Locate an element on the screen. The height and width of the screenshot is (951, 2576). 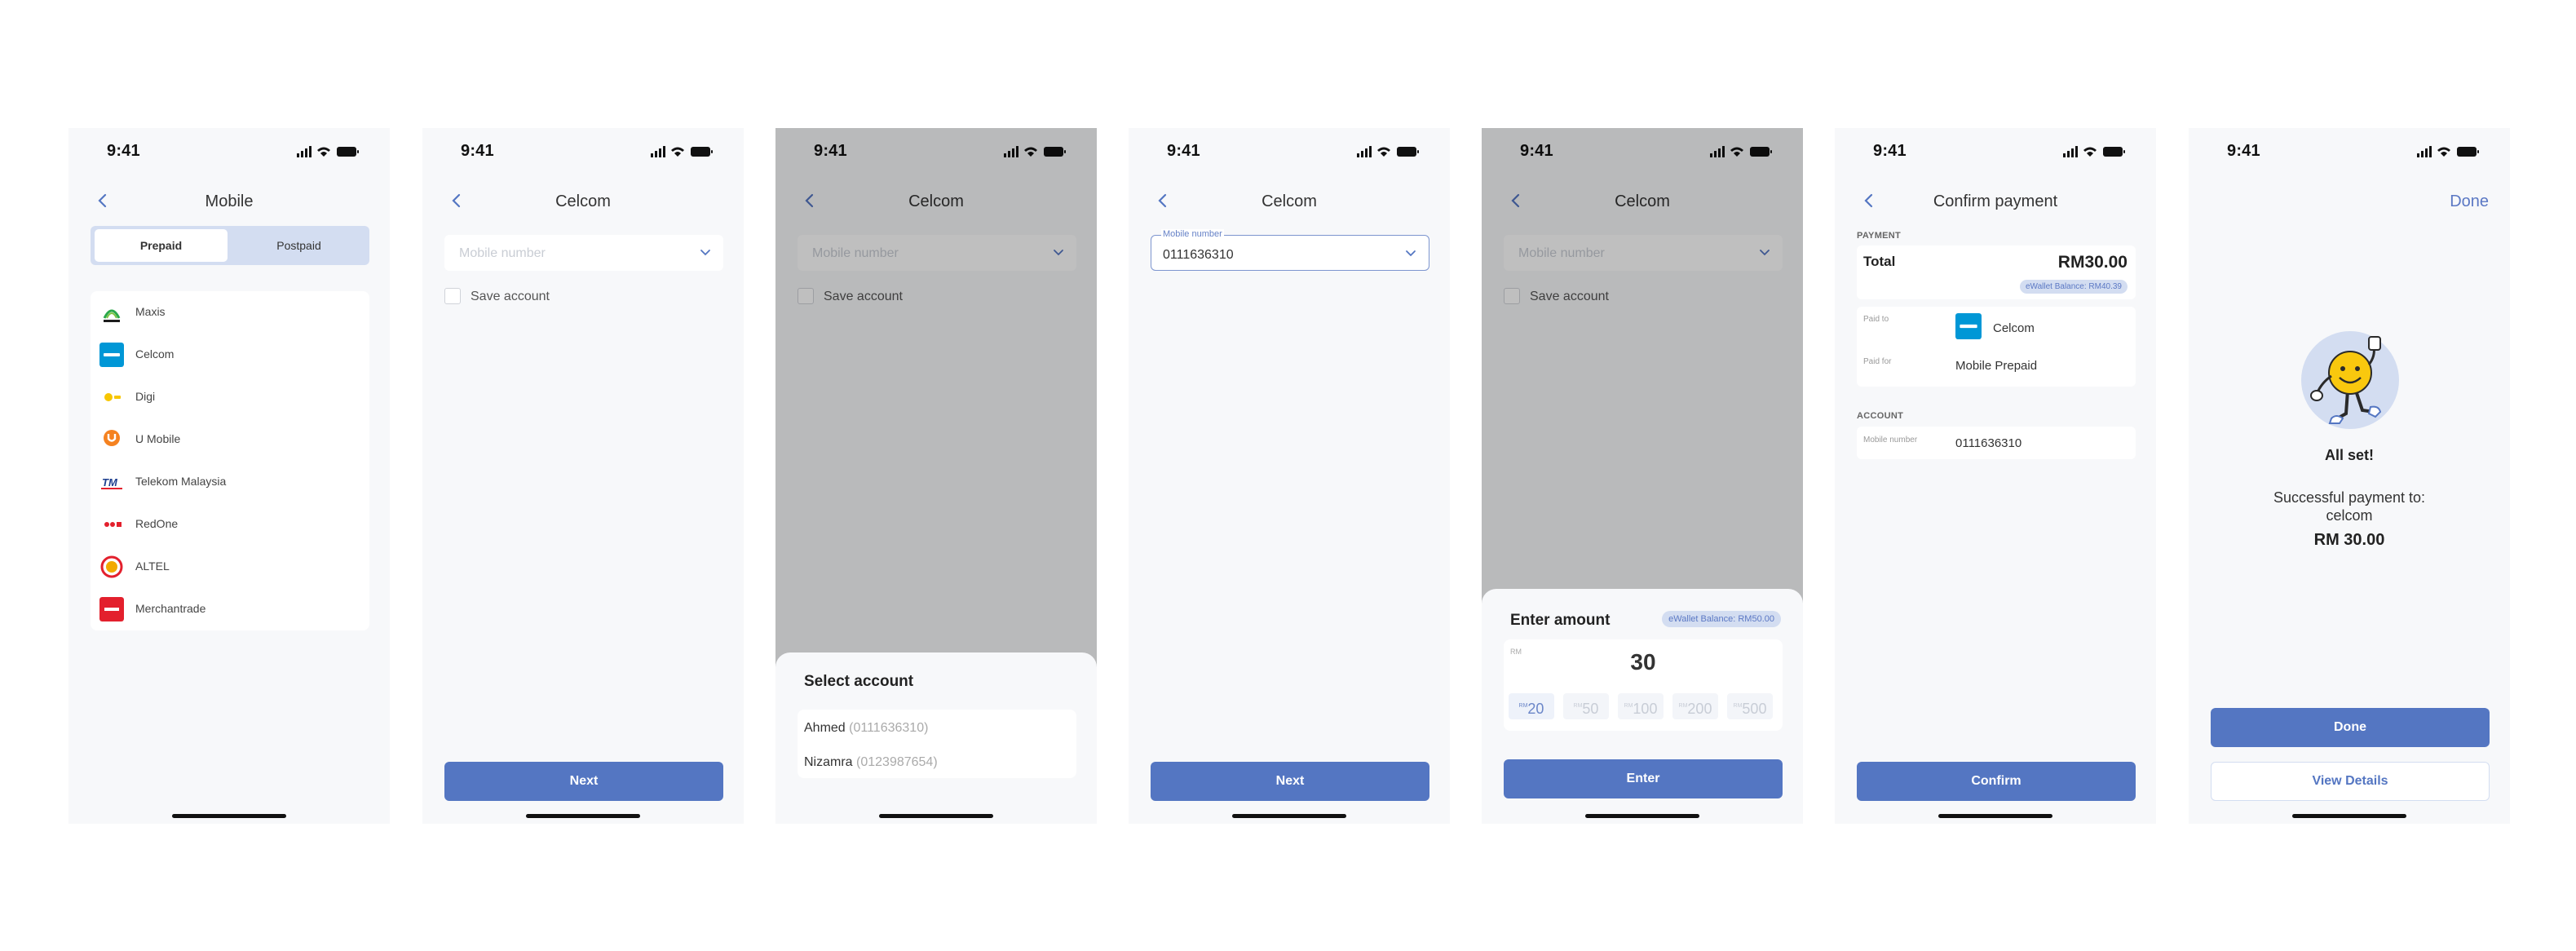
amount-input: RM 30 RM20 RM50 RM100 RM200 RM500 is located at coordinates (1643, 685).